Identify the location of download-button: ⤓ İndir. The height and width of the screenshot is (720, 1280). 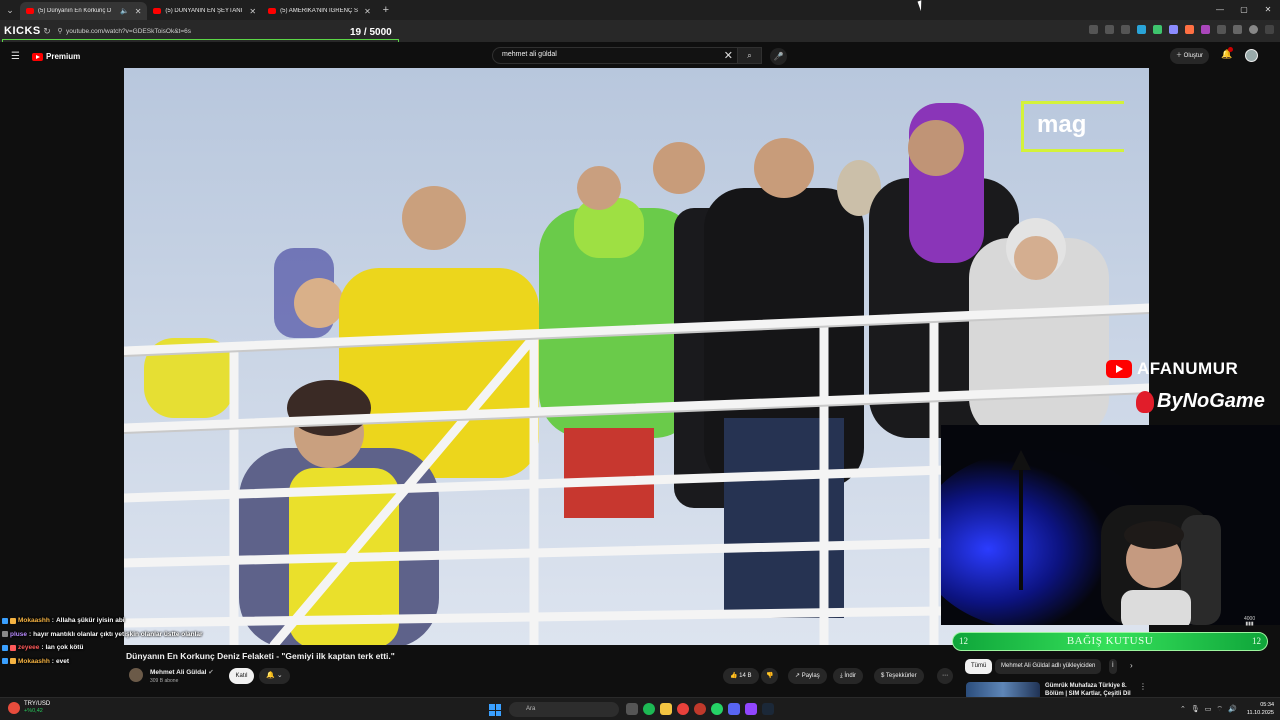
(848, 676).